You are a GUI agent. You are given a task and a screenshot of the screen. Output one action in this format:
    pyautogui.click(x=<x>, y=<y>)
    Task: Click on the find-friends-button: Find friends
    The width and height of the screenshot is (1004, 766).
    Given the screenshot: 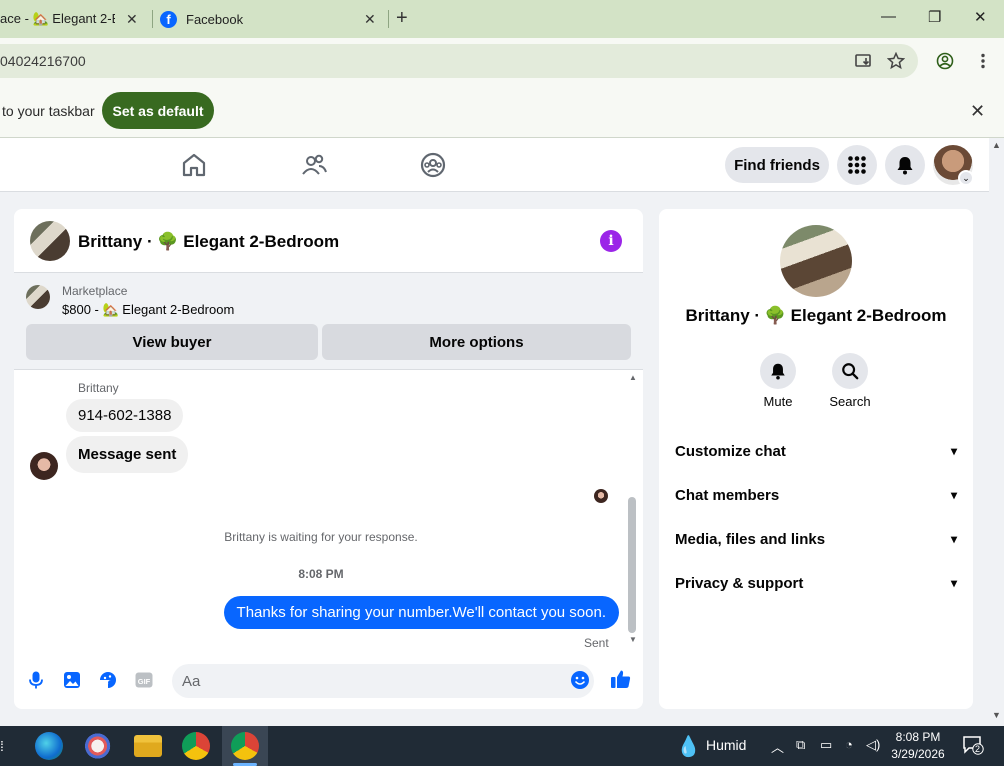 What is the action you would take?
    pyautogui.click(x=777, y=165)
    